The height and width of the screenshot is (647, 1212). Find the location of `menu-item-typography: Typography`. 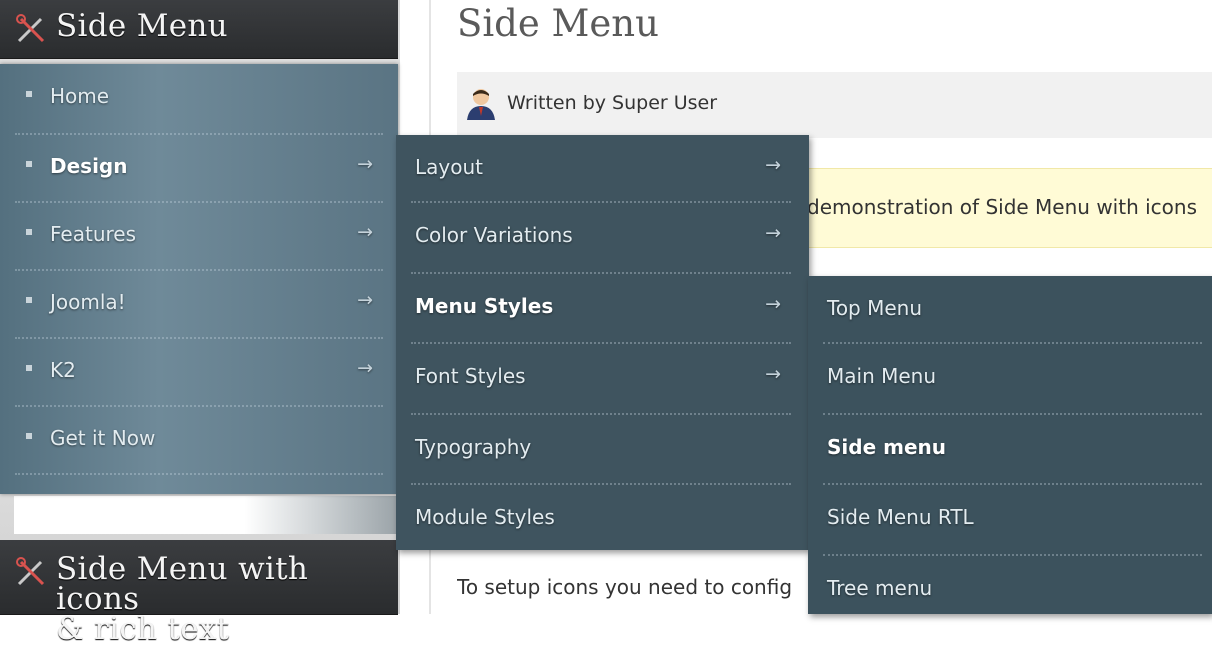

menu-item-typography: Typography is located at coordinates (601, 450).